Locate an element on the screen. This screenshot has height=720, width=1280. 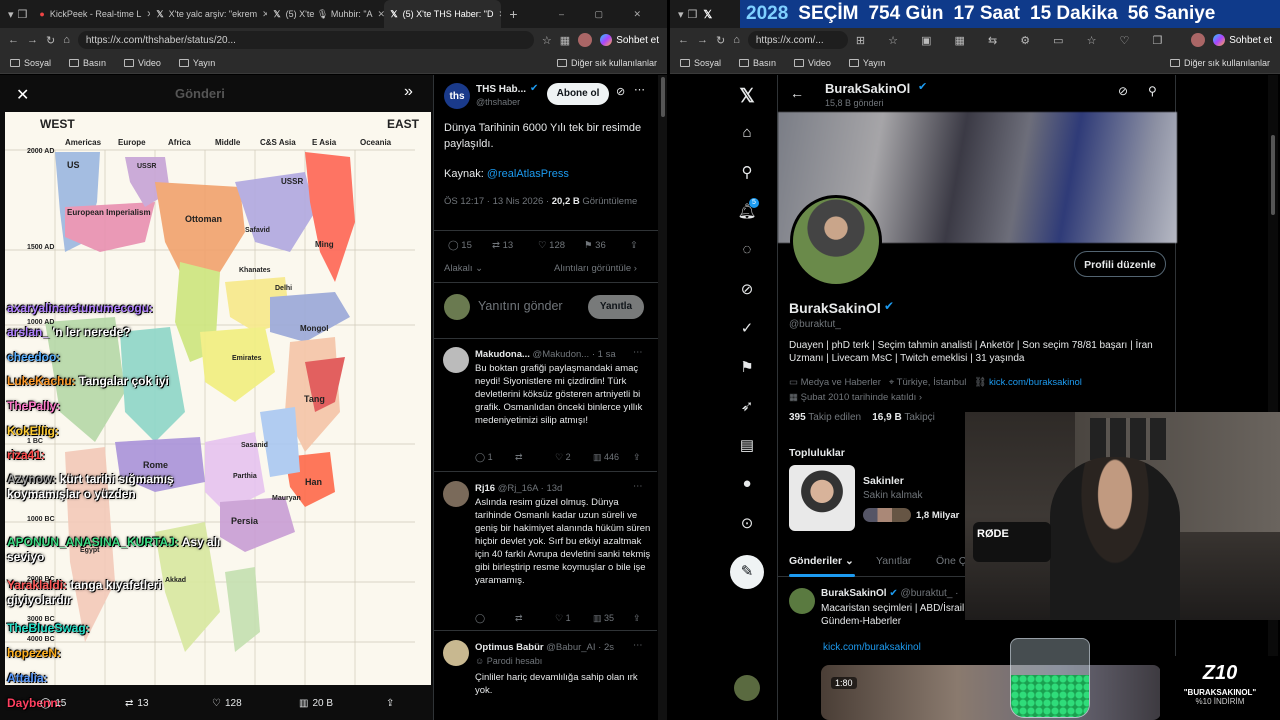
reply-input: Yanıtını gönder is located at coordinates (520, 306).